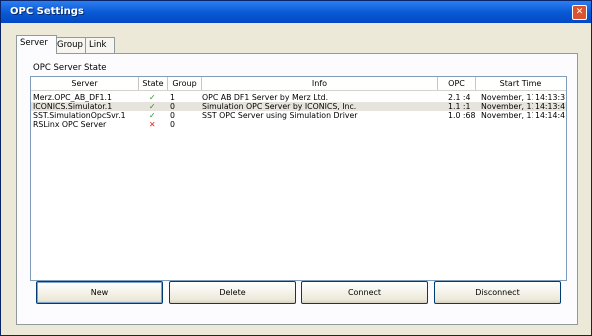  What do you see at coordinates (459, 106) in the screenshot?
I see `opc-version: 1.1 :1` at bounding box center [459, 106].